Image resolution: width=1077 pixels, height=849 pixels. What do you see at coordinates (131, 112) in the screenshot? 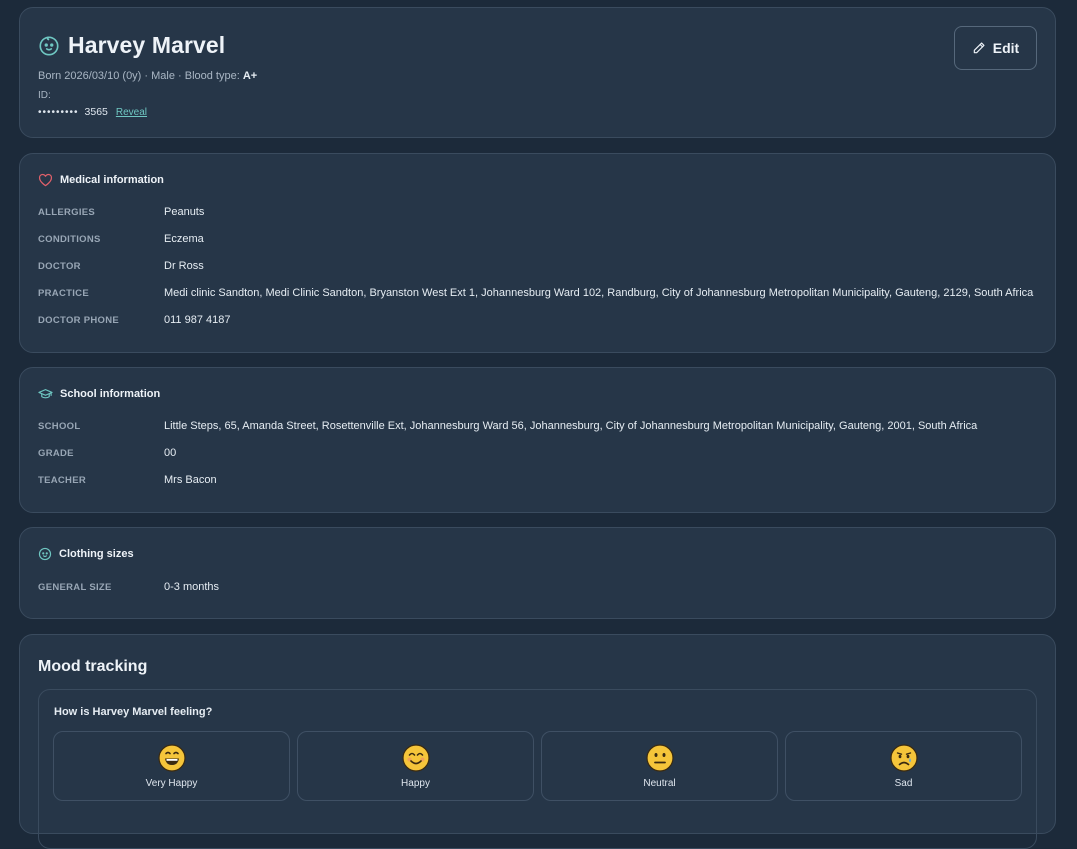
I see `reveal-id-link: Reveal` at bounding box center [131, 112].